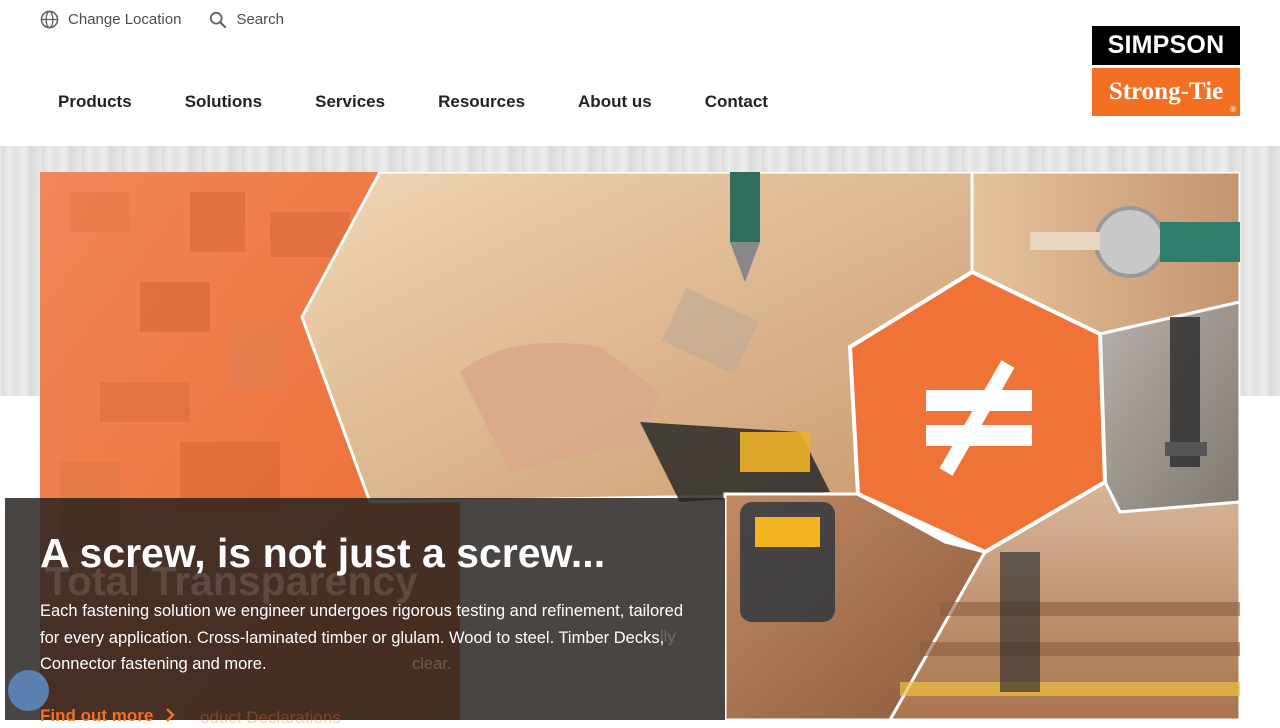 Image resolution: width=1280 pixels, height=728 pixels. What do you see at coordinates (350, 102) in the screenshot?
I see `nav-services: Services` at bounding box center [350, 102].